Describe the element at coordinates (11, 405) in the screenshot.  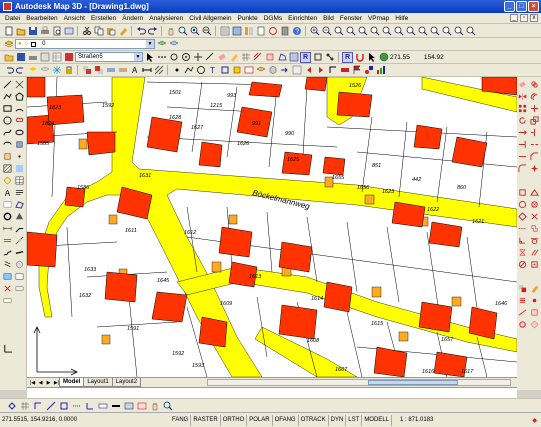
I see `snap-toggle-icon` at that location.